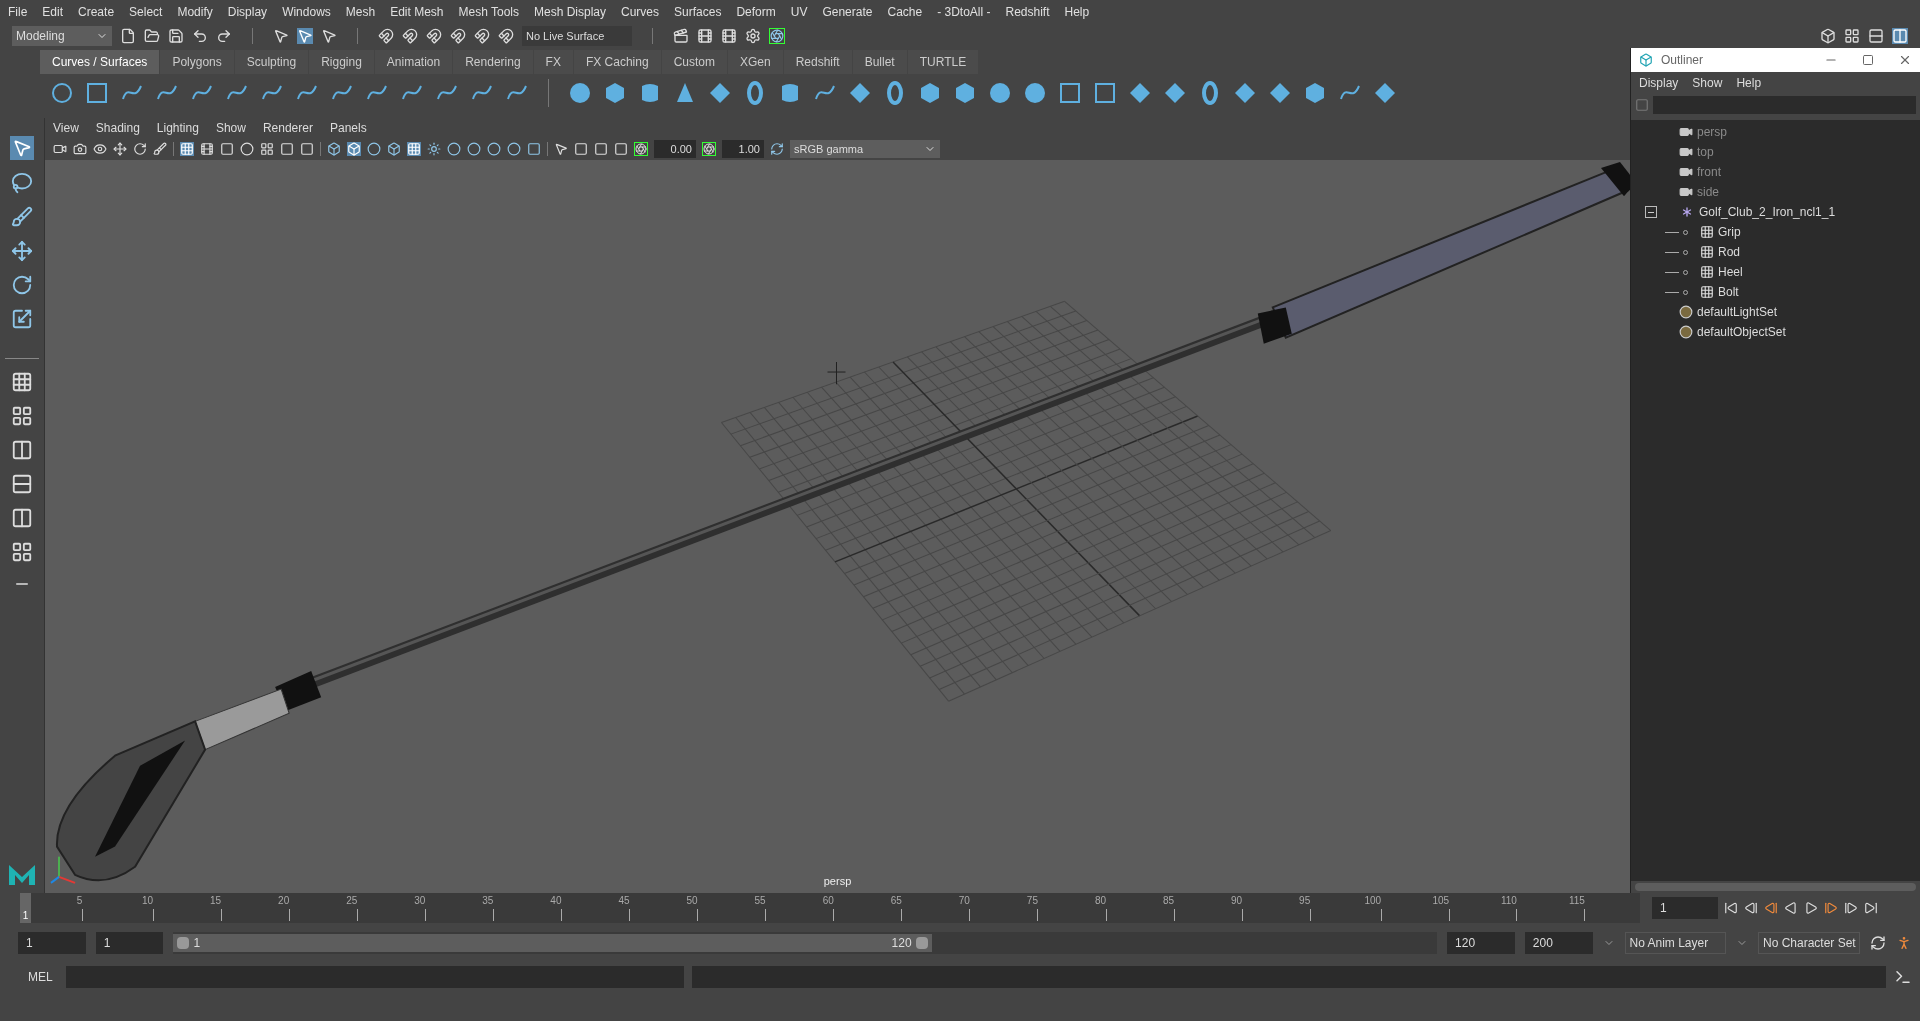 The image size is (1920, 1021). What do you see at coordinates (1868, 60) in the screenshot?
I see `maximize-icon` at bounding box center [1868, 60].